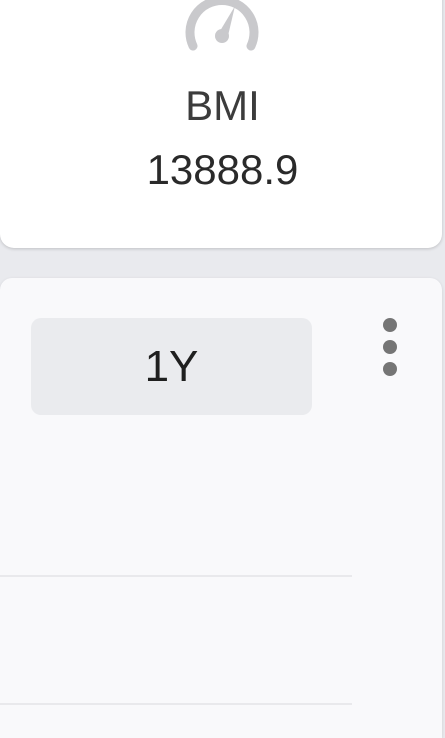 This screenshot has height=738, width=445. What do you see at coordinates (222, 105) in the screenshot?
I see `bmi-label: BMI` at bounding box center [222, 105].